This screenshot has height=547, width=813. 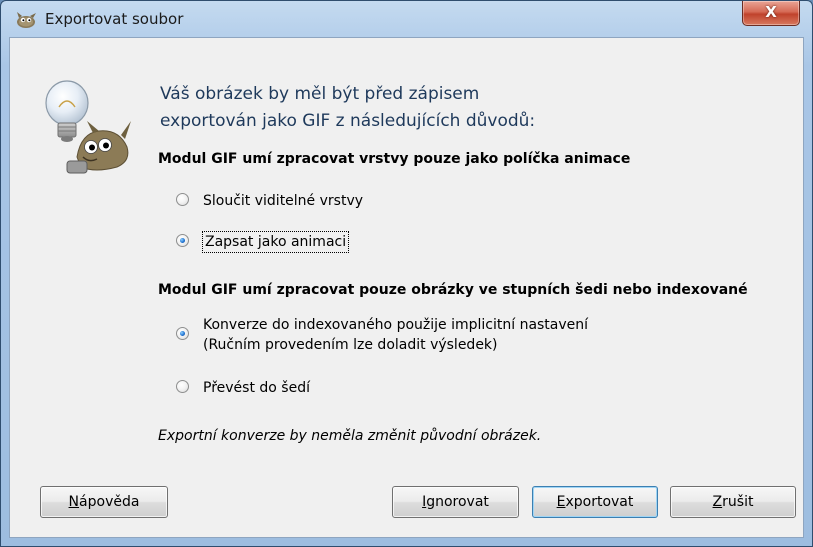 What do you see at coordinates (717, 502) in the screenshot?
I see `cancel-mnemonic: Z` at bounding box center [717, 502].